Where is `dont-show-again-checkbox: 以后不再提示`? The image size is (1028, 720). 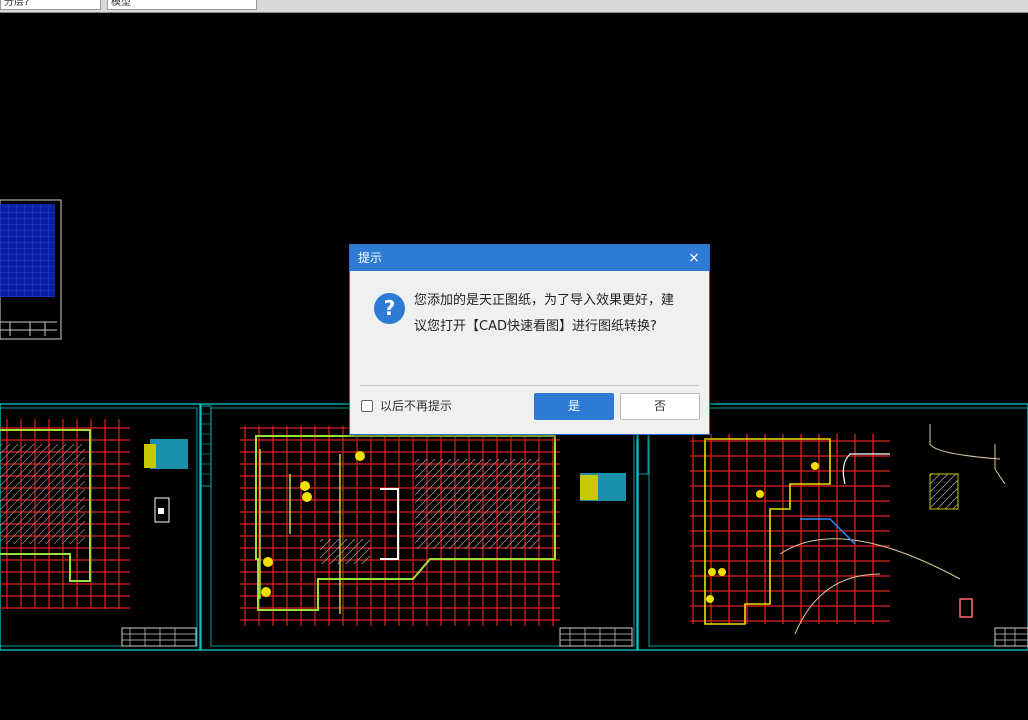 dont-show-again-checkbox: 以后不再提示 is located at coordinates (406, 405).